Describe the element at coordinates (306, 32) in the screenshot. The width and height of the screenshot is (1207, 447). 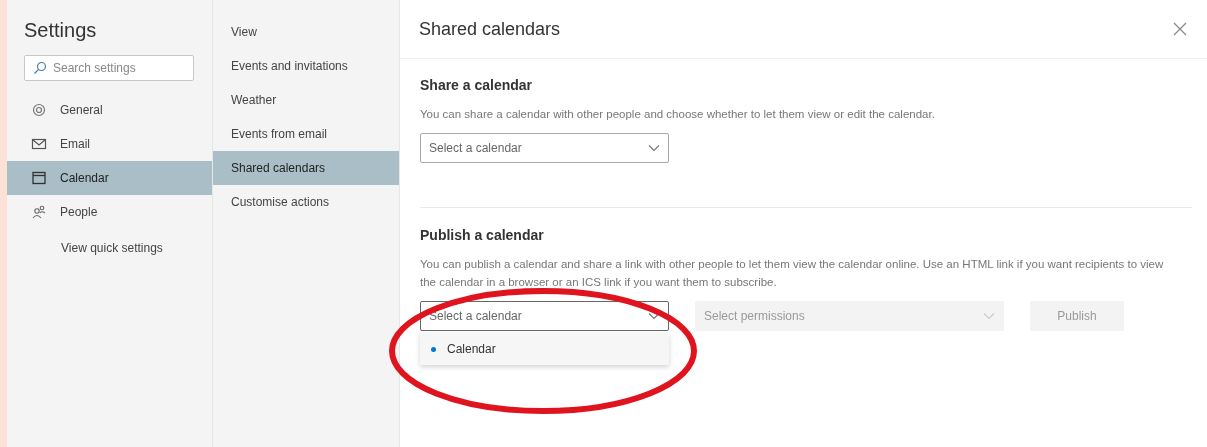
I see `subnav-item: View` at that location.